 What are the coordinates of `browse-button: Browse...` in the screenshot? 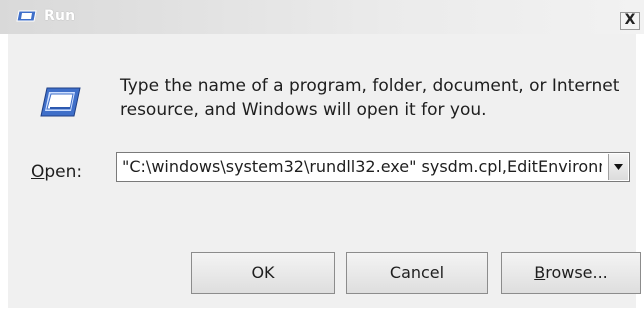 It's located at (571, 273).